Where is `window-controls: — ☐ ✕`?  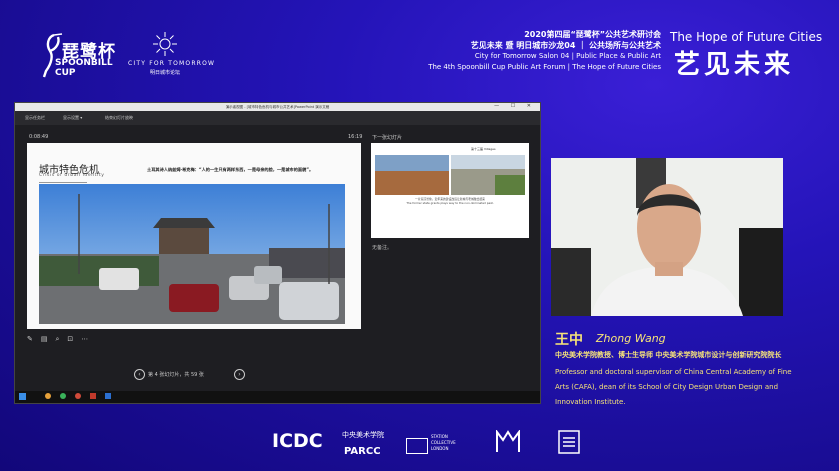
window-controls: — ☐ ✕ is located at coordinates (515, 106).